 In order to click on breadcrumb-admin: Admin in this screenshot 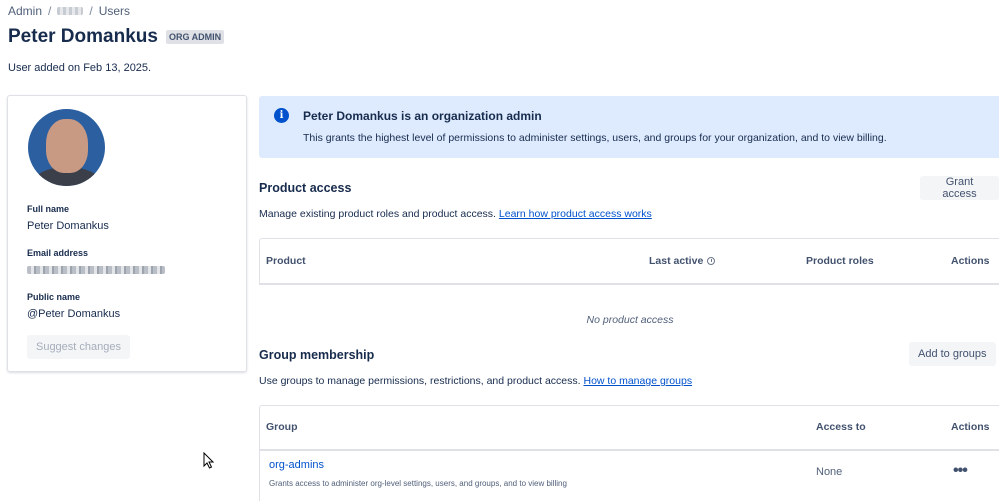, I will do `click(25, 11)`.